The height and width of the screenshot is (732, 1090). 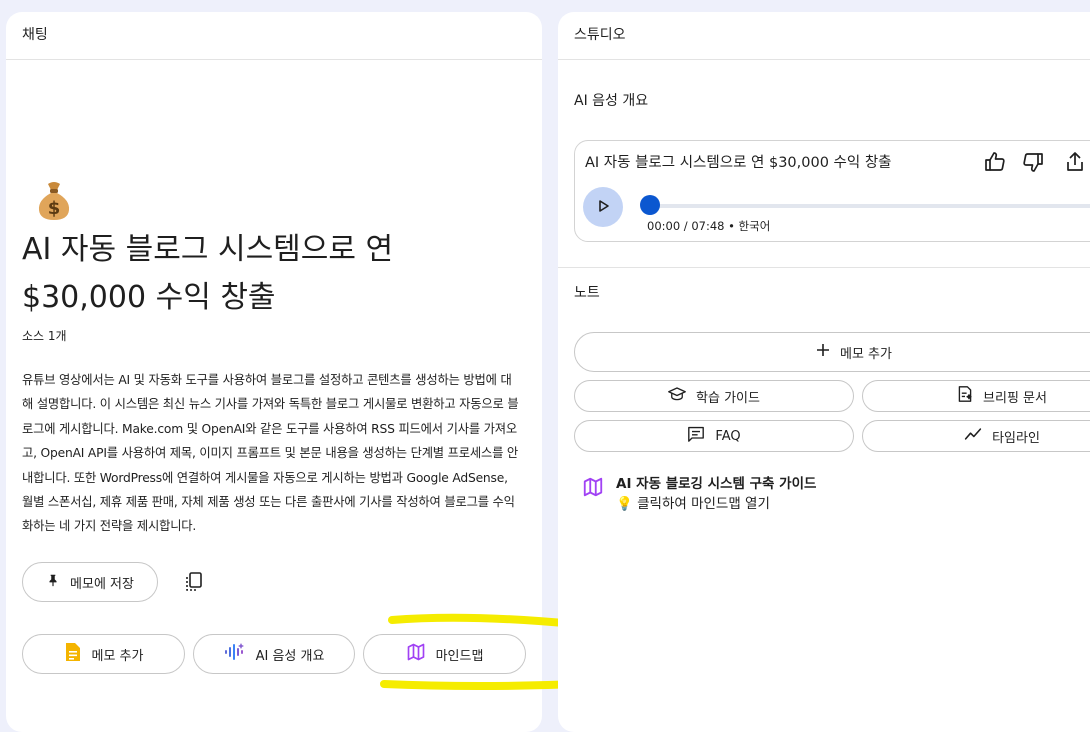 I want to click on page-title: AI 자동 블로그 시스템으로 연 $30,000 수익 창출, so click(x=208, y=273).